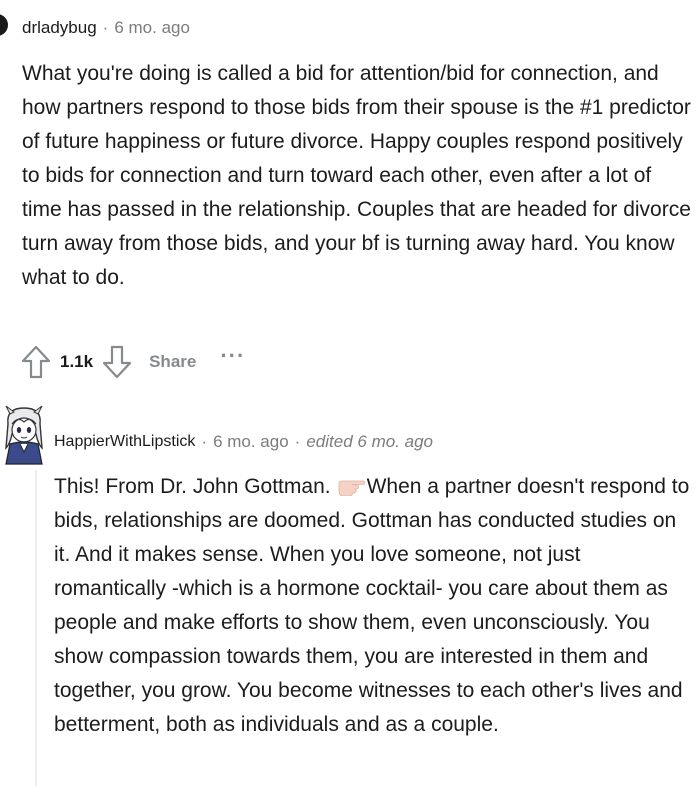 Image resolution: width=700 pixels, height=786 pixels. Describe the element at coordinates (77, 361) in the screenshot. I see `vote-count: 1.1k` at that location.